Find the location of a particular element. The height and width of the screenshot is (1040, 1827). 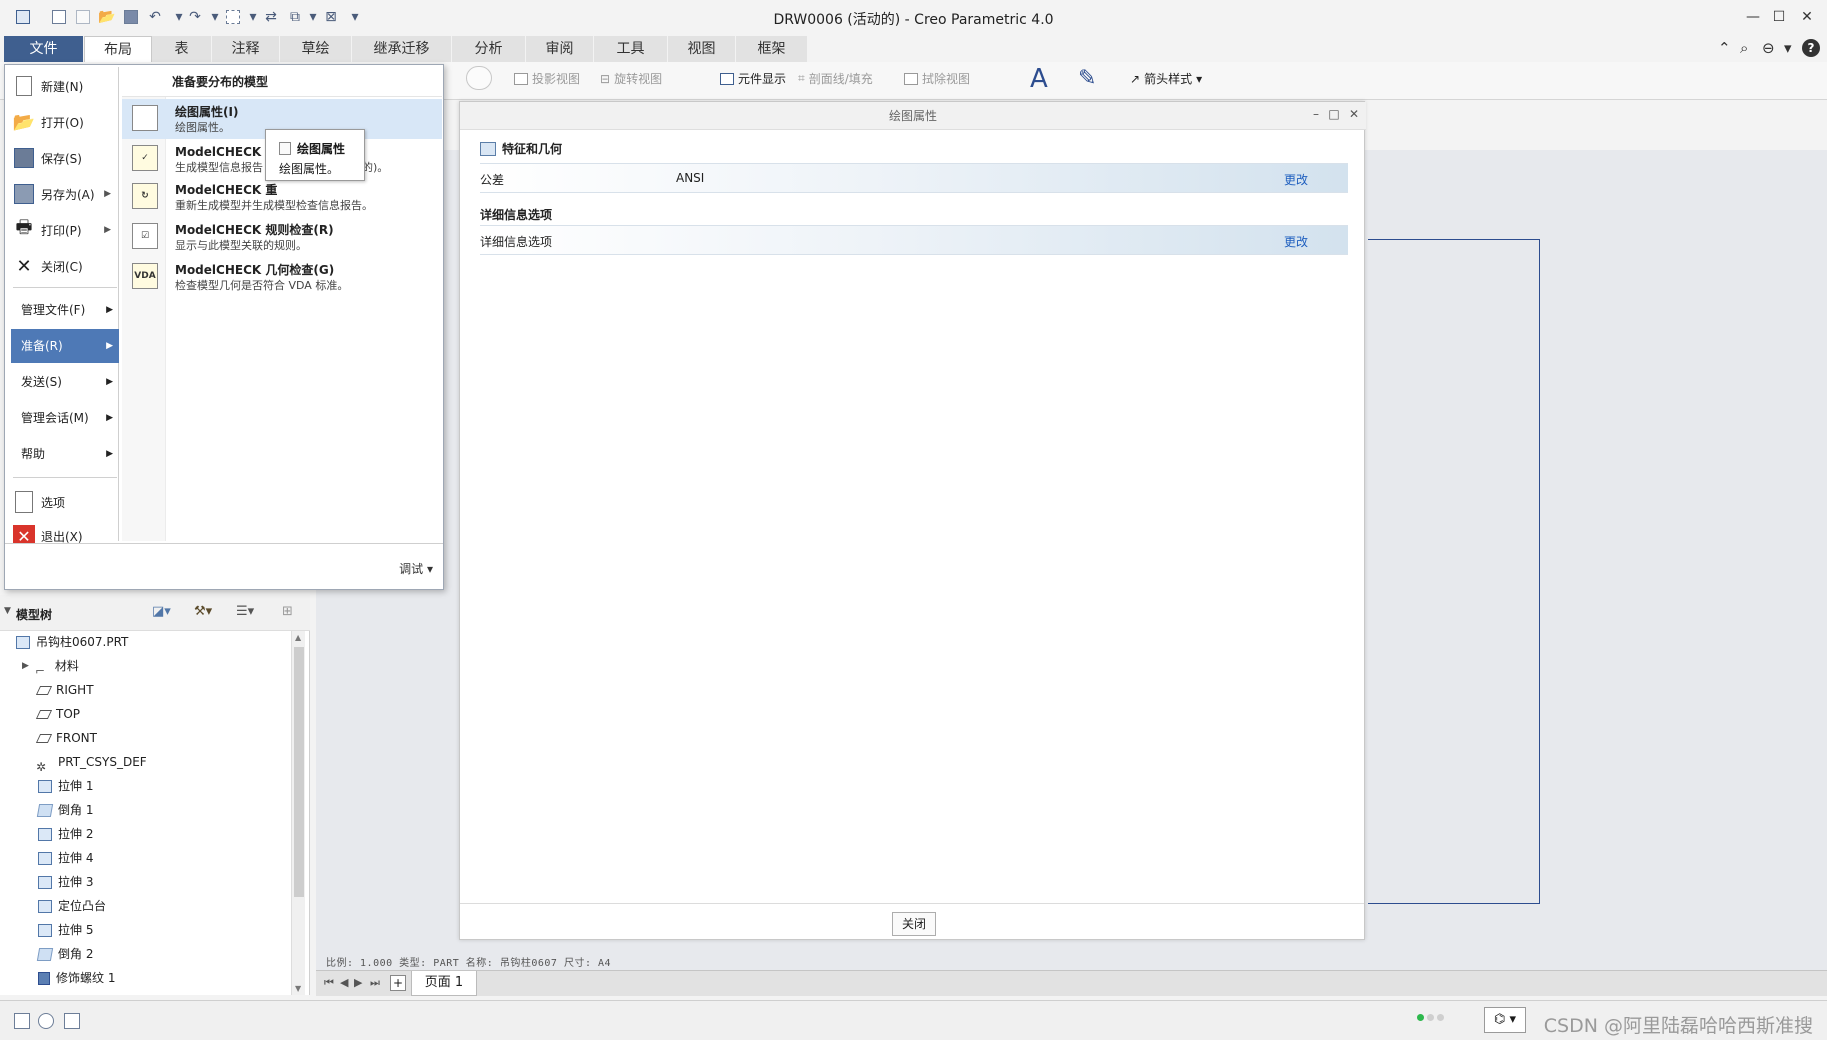

help-icon: ? is located at coordinates (1811, 48).